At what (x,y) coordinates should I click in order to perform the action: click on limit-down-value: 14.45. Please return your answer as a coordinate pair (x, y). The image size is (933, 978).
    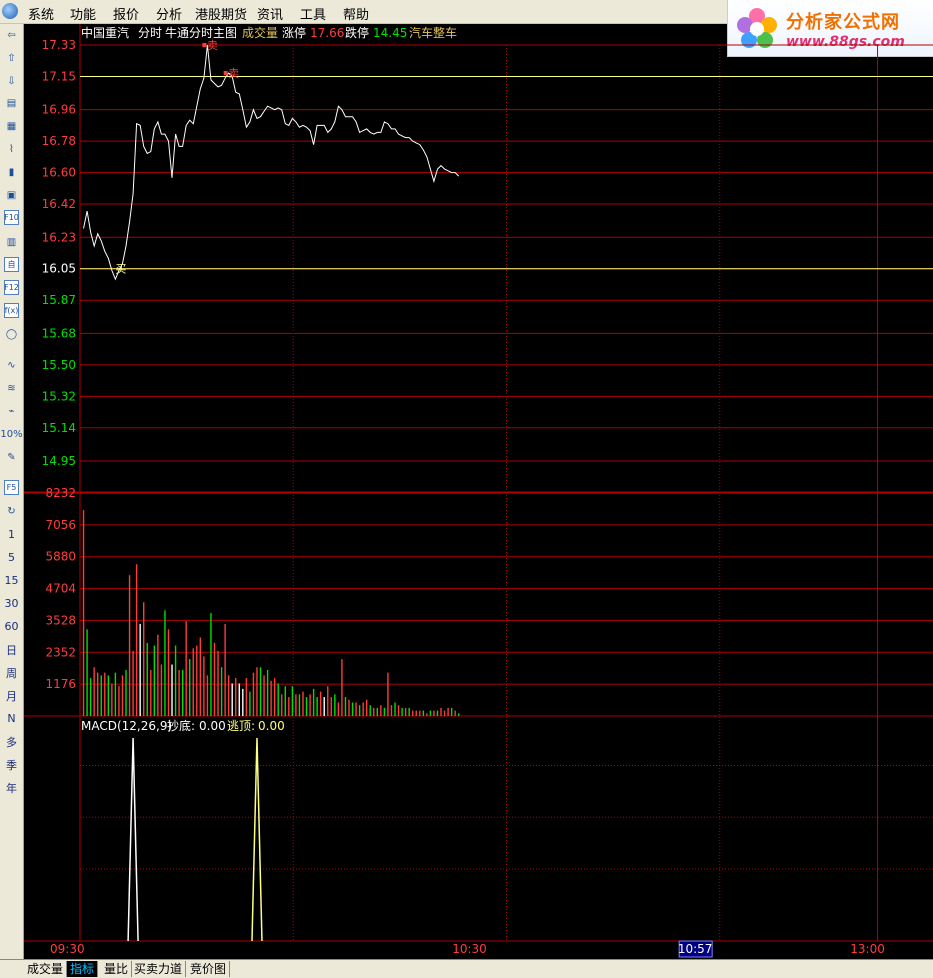
    Looking at the image, I should click on (390, 33).